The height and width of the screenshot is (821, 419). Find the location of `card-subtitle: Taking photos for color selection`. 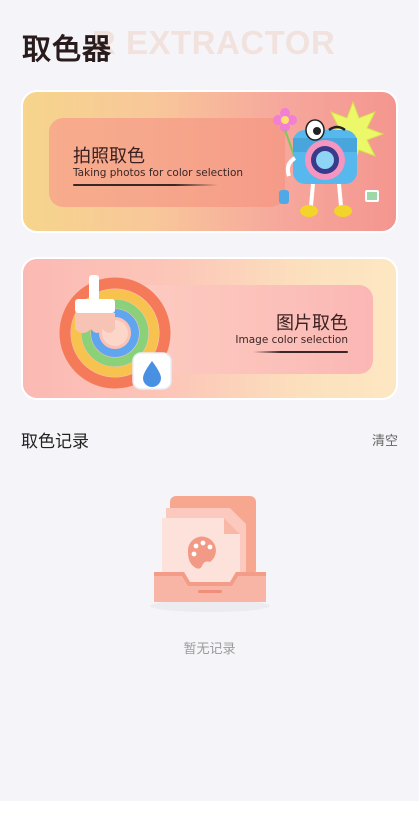

card-subtitle: Taking photos for color selection is located at coordinates (158, 173).